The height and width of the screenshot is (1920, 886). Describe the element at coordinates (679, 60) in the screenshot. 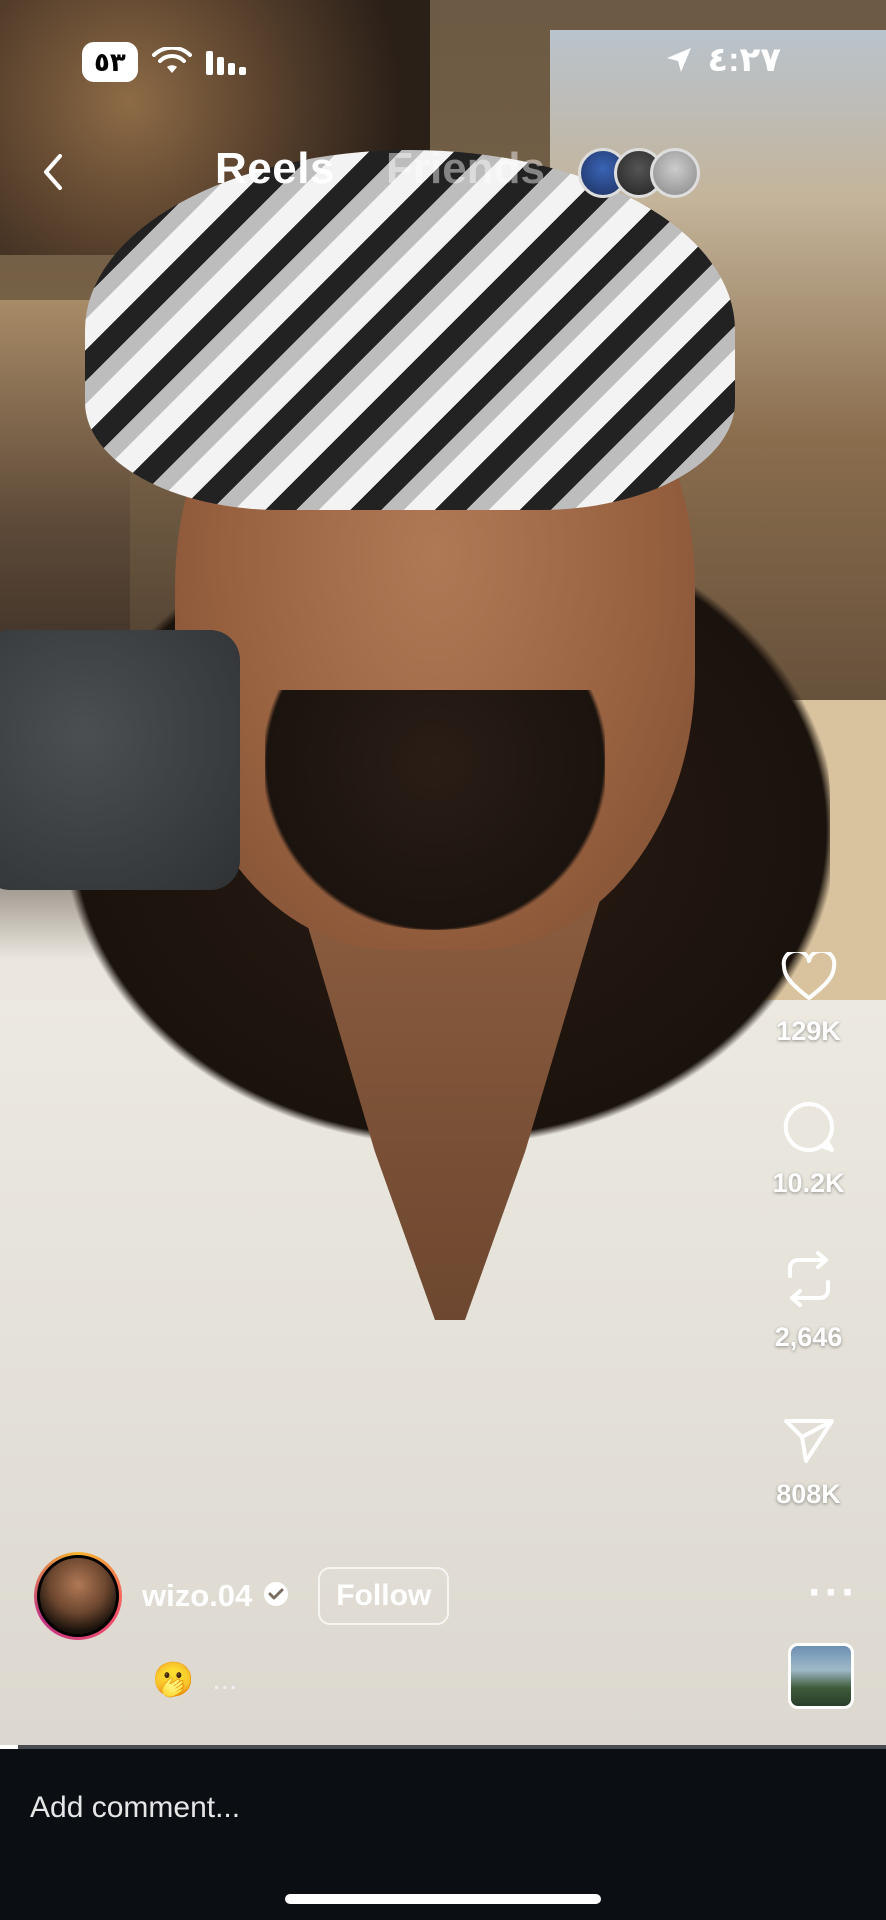

I see `location-arrow-icon` at that location.